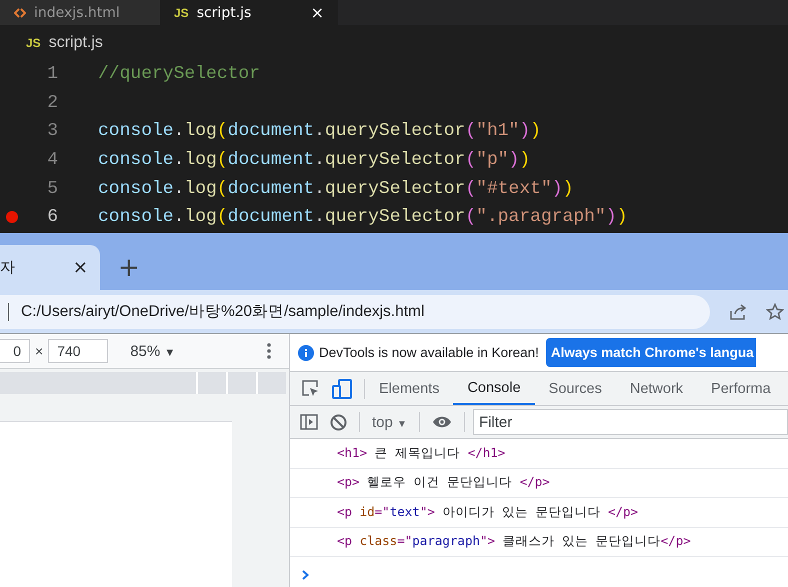 The height and width of the screenshot is (587, 788). What do you see at coordinates (741, 388) in the screenshot?
I see `devtools-tab: Performa` at bounding box center [741, 388].